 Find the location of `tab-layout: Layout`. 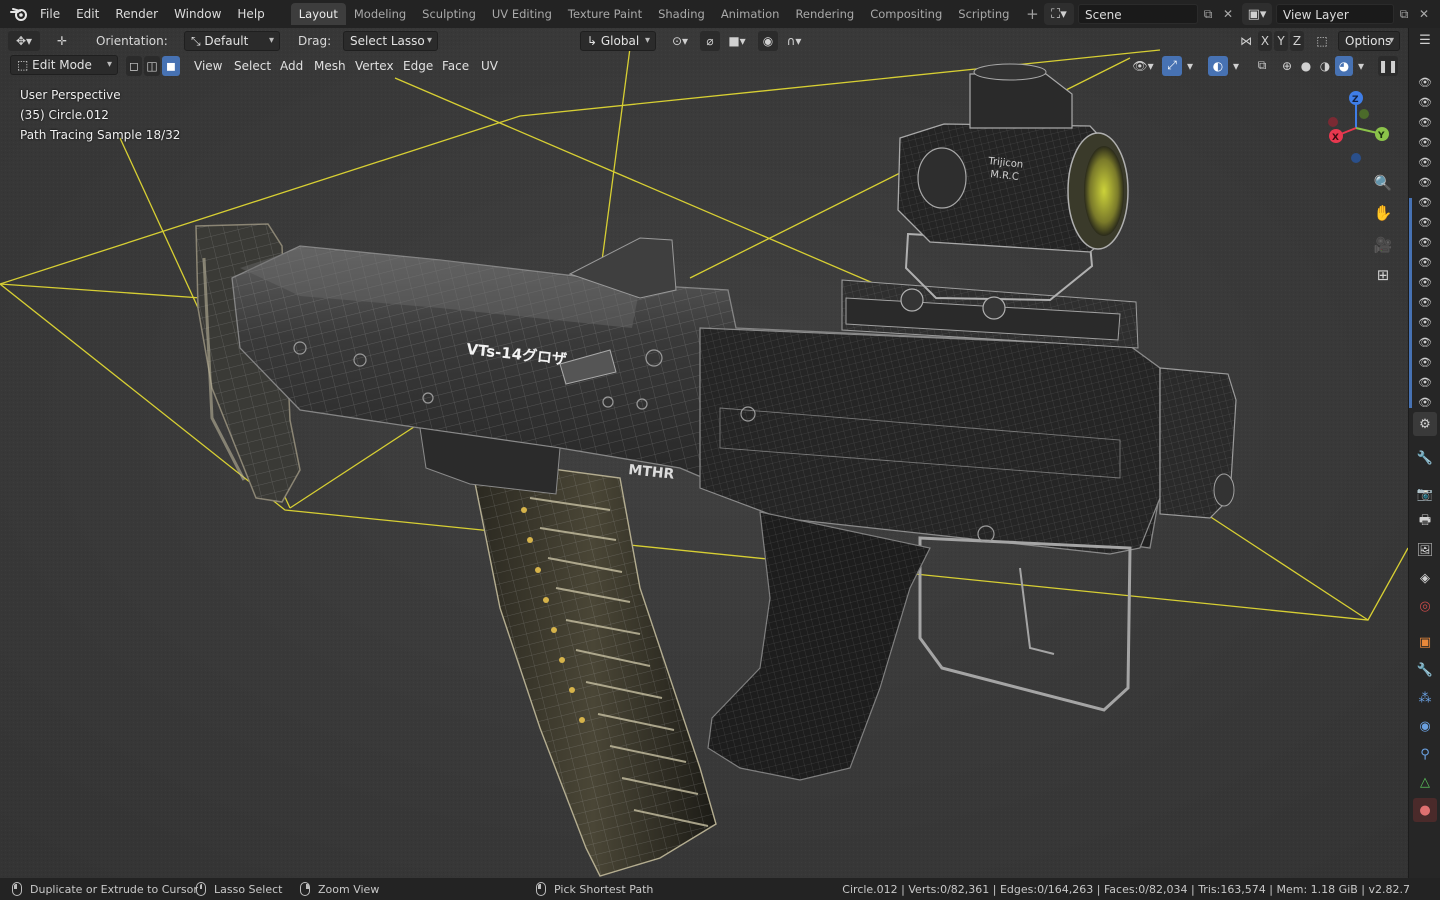

tab-layout: Layout is located at coordinates (318, 14).